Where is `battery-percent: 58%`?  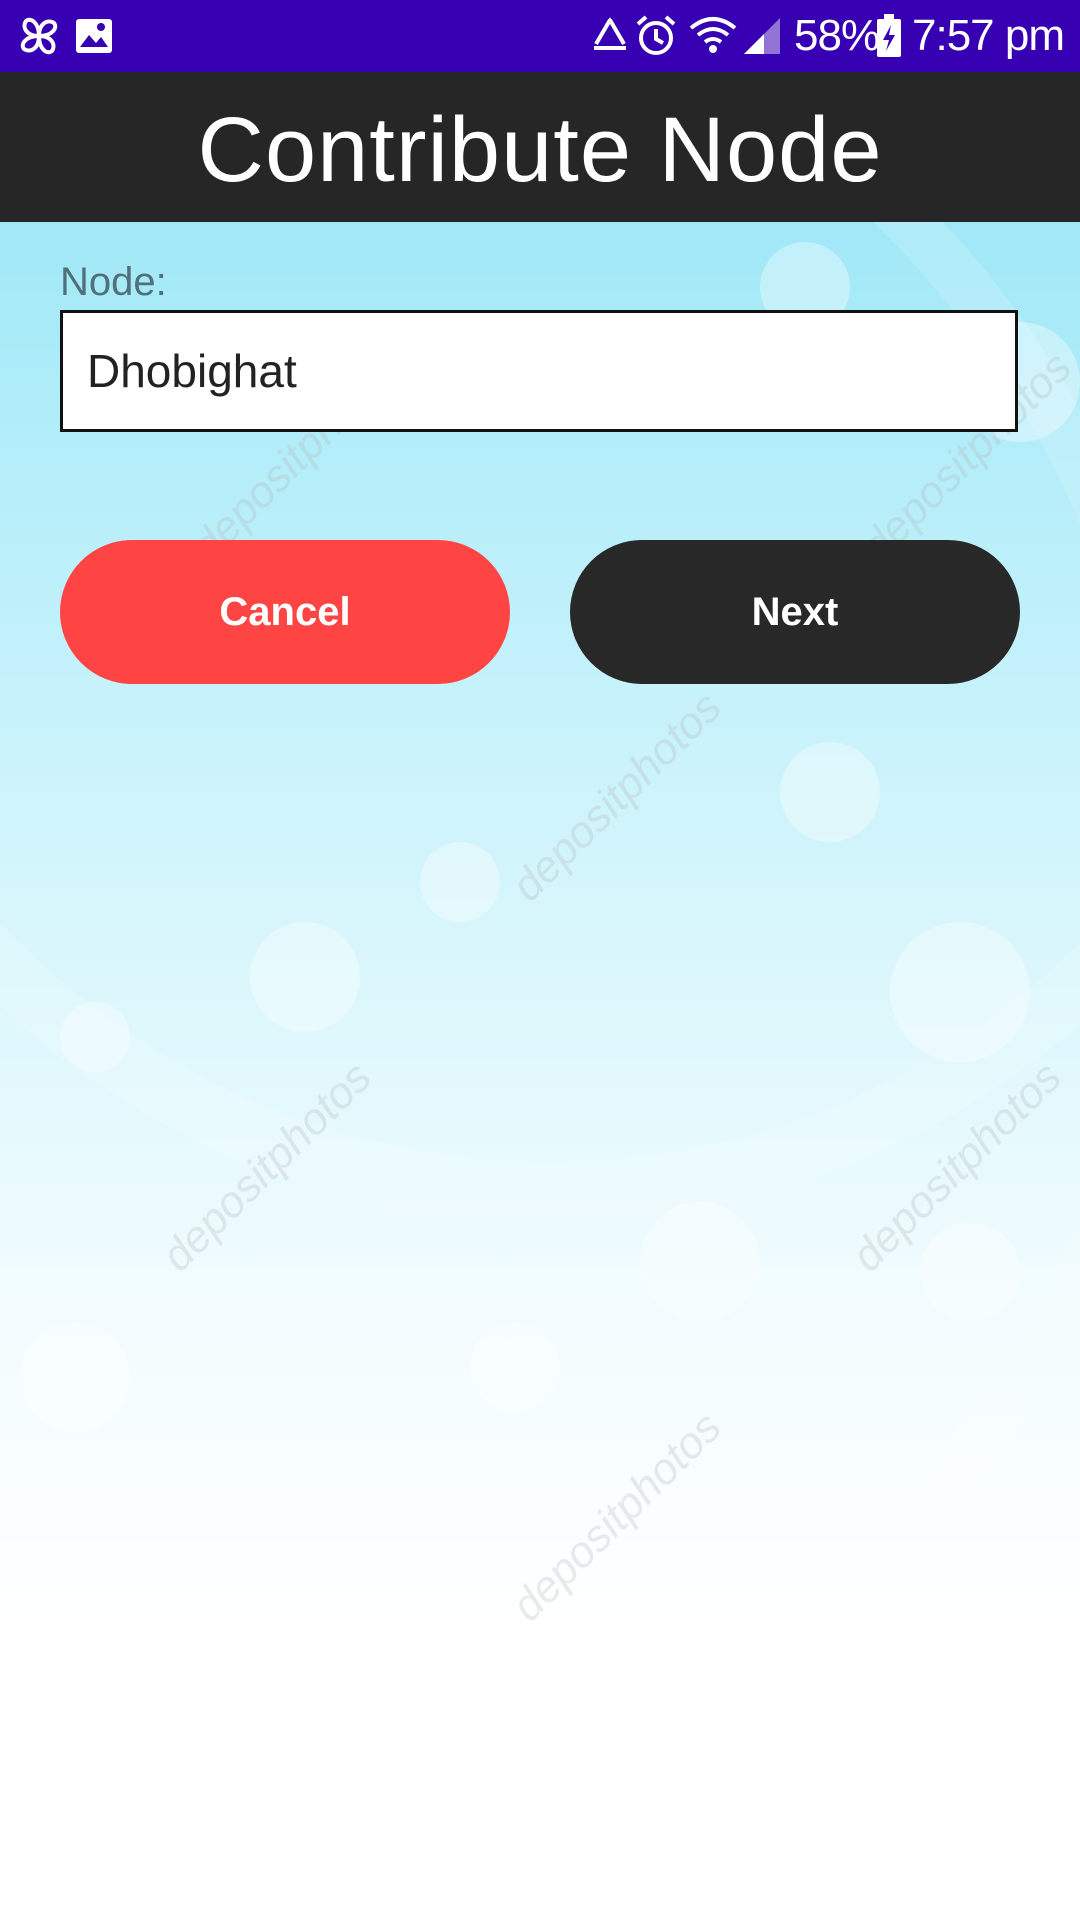 battery-percent: 58% is located at coordinates (837, 35).